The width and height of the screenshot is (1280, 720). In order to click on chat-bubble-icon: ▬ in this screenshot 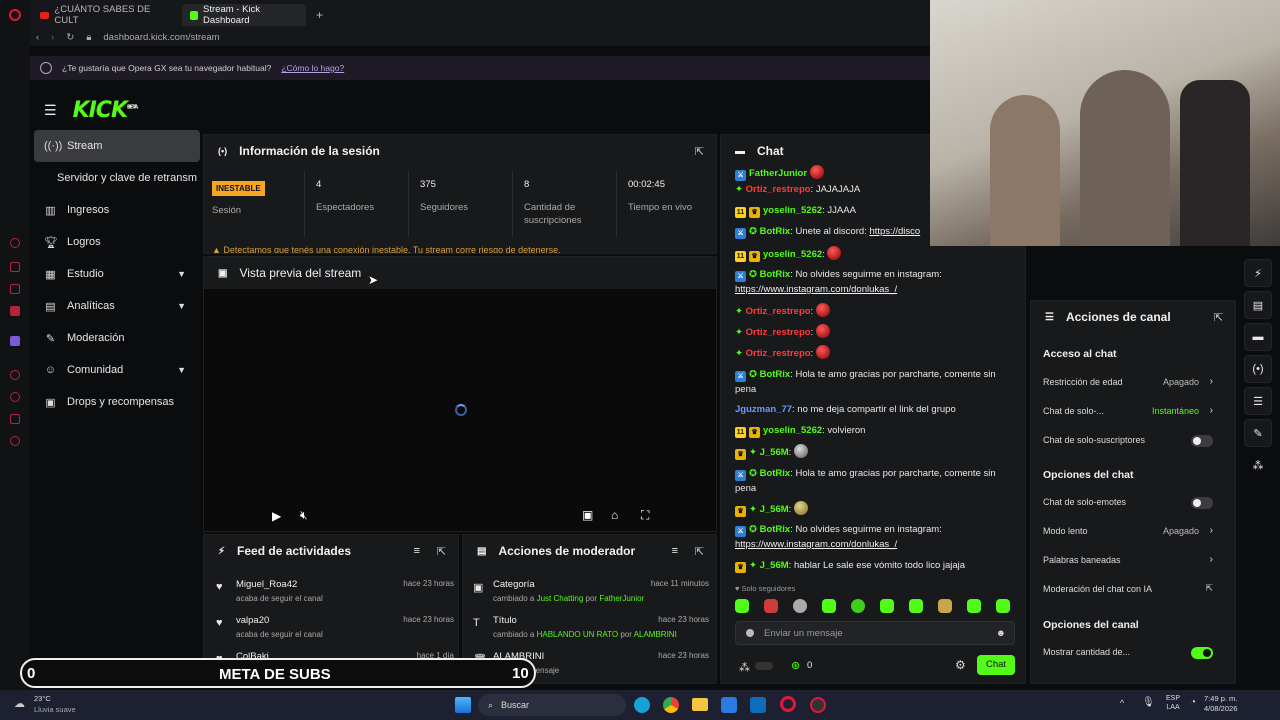, I will do `click(1258, 337)`.